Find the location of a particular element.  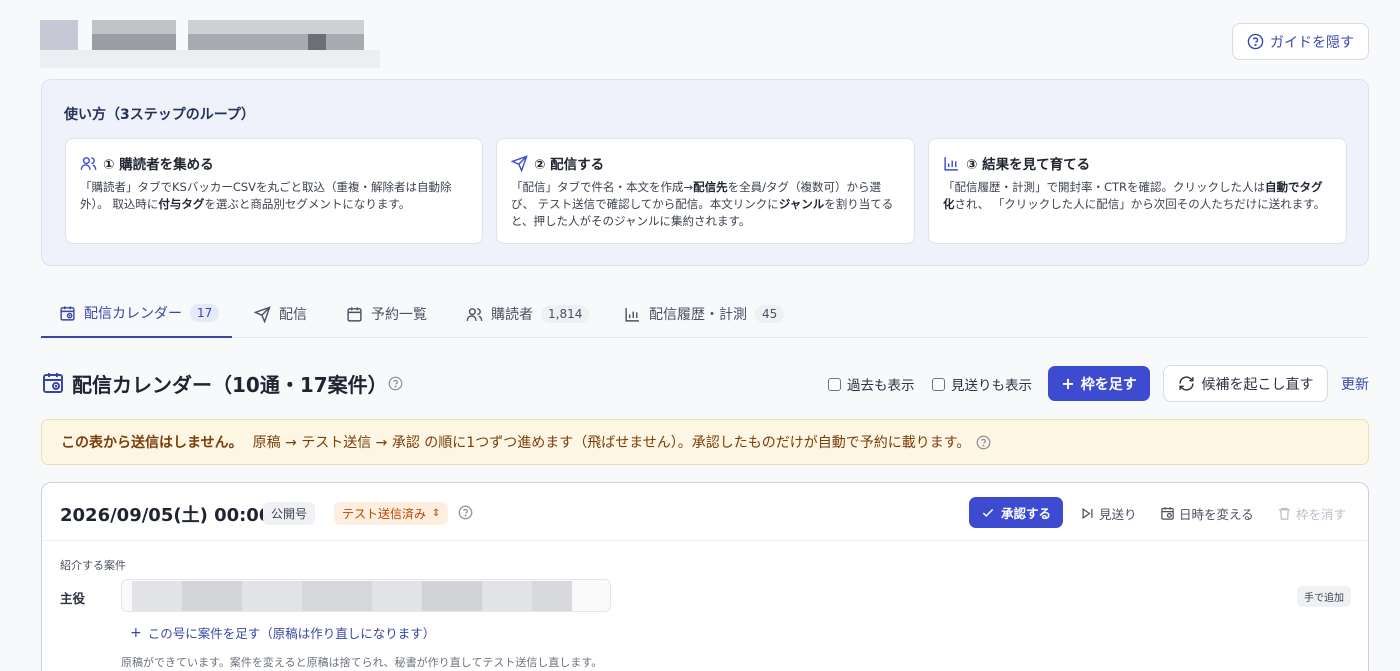

reschedule-button: 日時を変える is located at coordinates (1207, 513).